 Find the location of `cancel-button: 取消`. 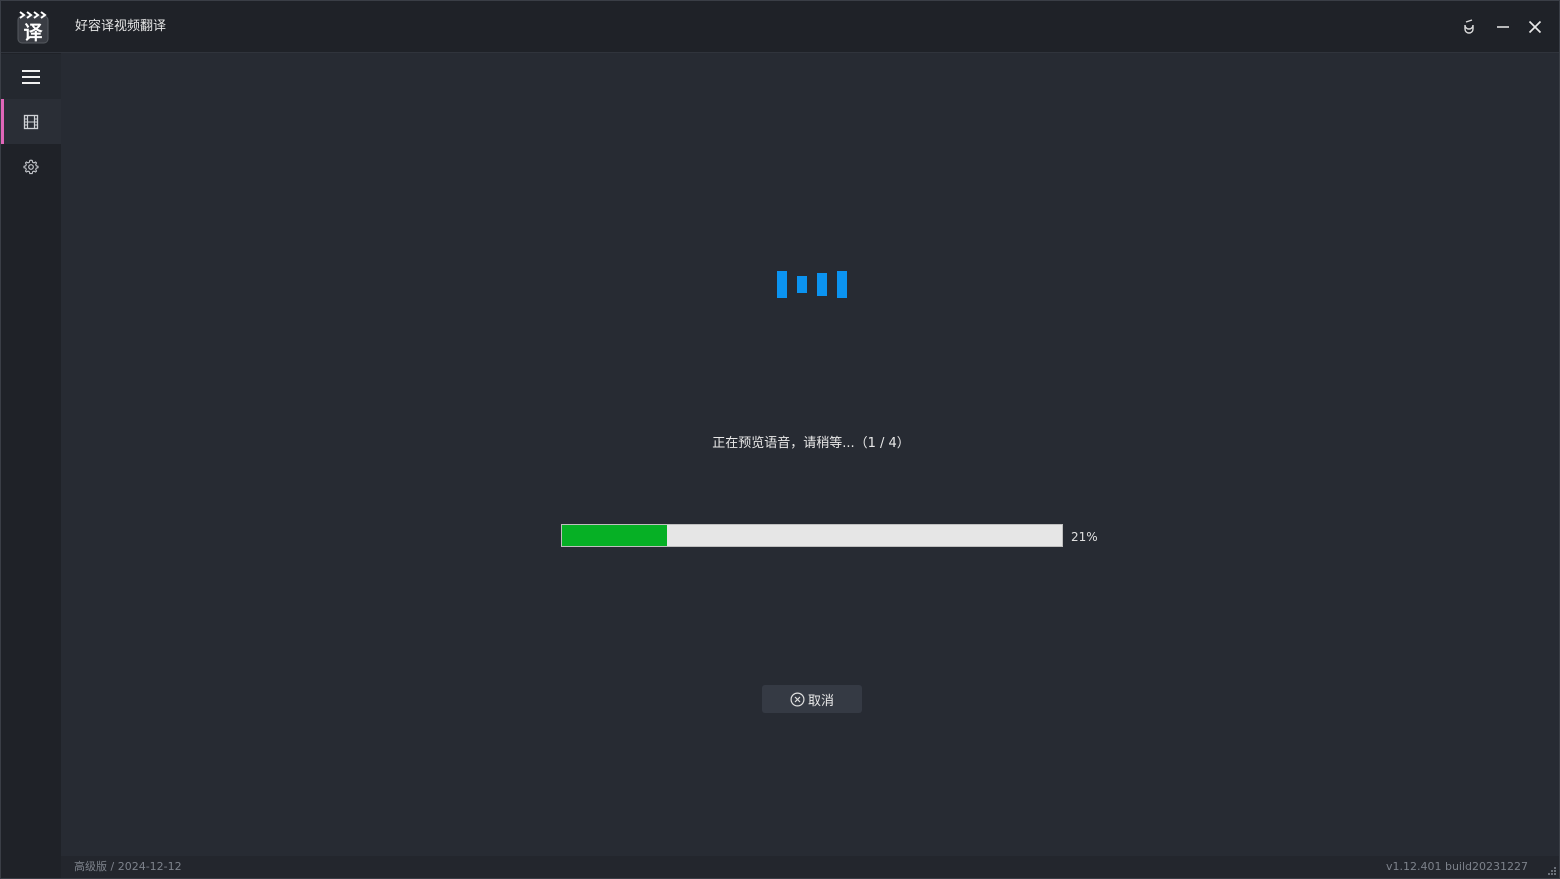

cancel-button: 取消 is located at coordinates (812, 699).